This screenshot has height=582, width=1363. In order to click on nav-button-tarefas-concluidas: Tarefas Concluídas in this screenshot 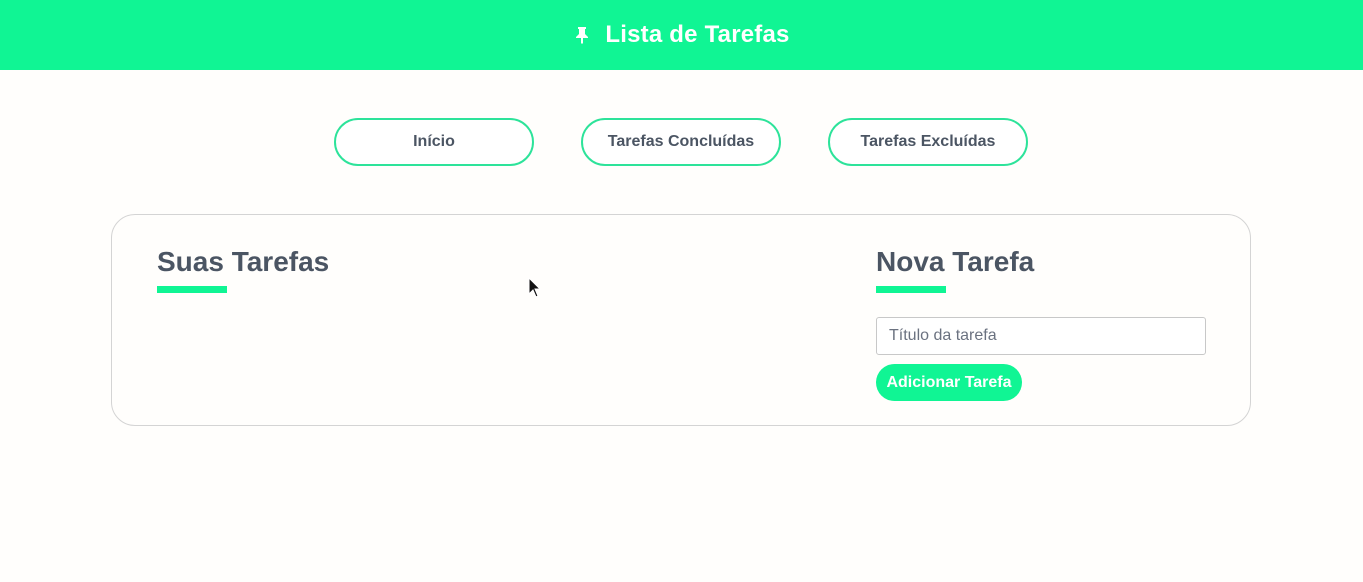, I will do `click(681, 142)`.